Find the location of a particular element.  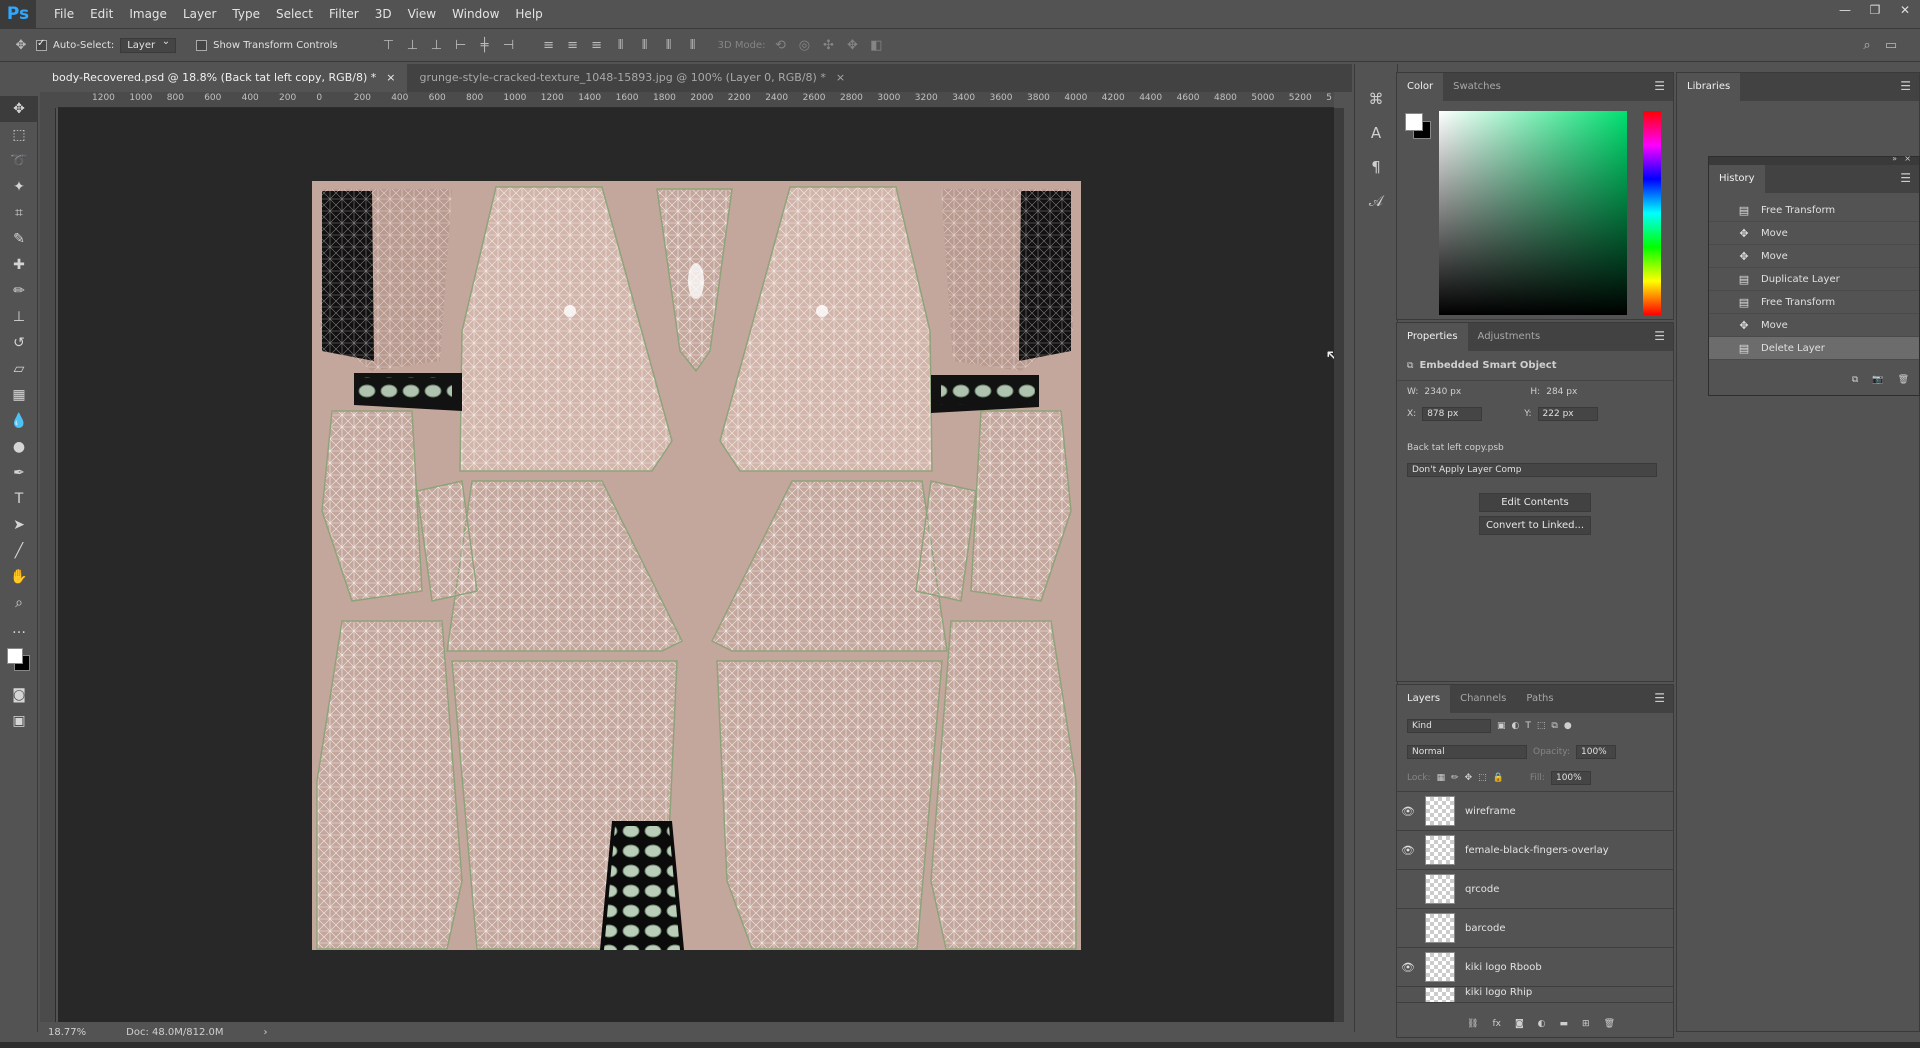

menu-3d: 3D is located at coordinates (383, 14).